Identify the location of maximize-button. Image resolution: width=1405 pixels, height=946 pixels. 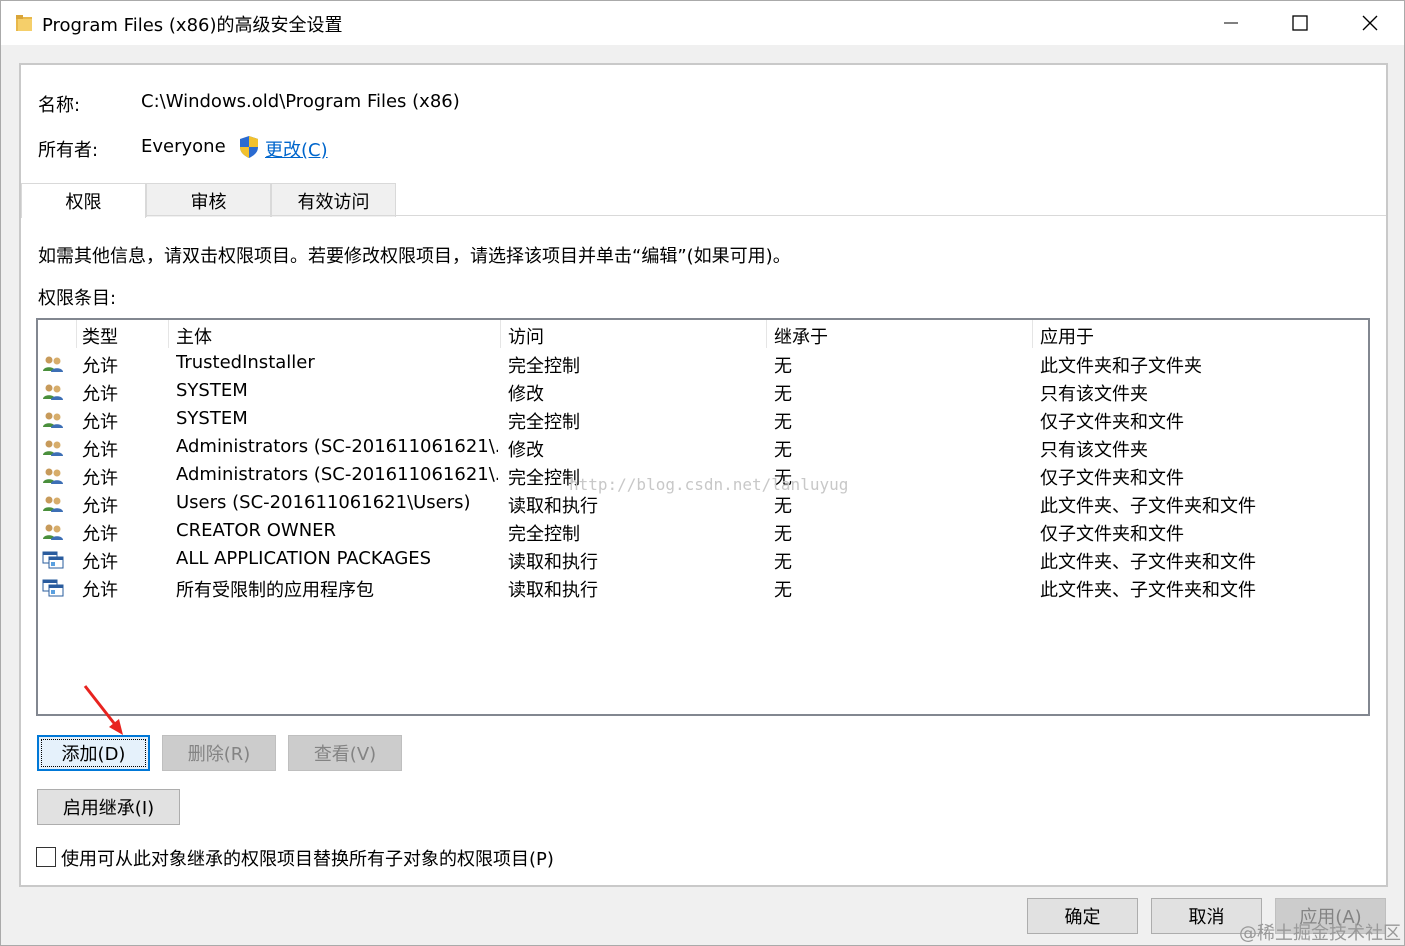
(1300, 23).